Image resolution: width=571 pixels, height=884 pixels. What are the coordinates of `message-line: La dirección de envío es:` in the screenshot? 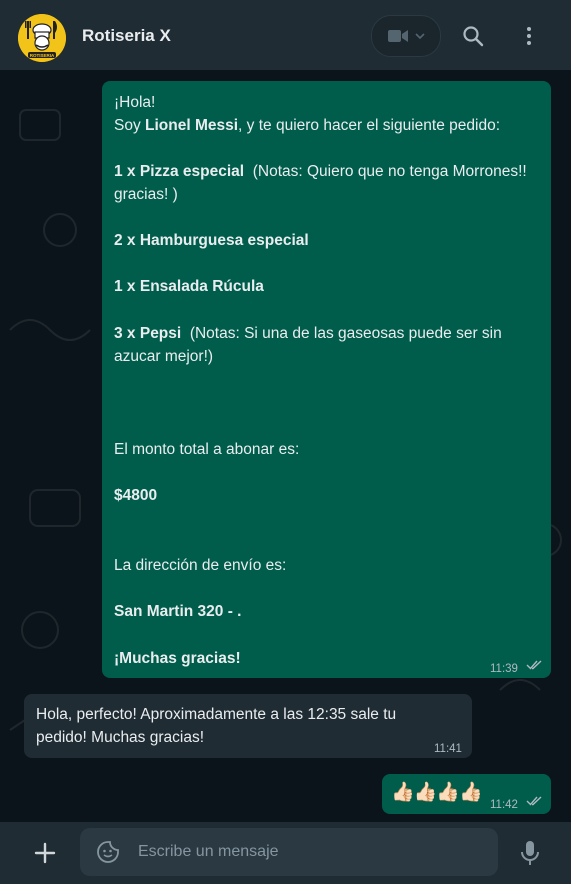 It's located at (200, 565).